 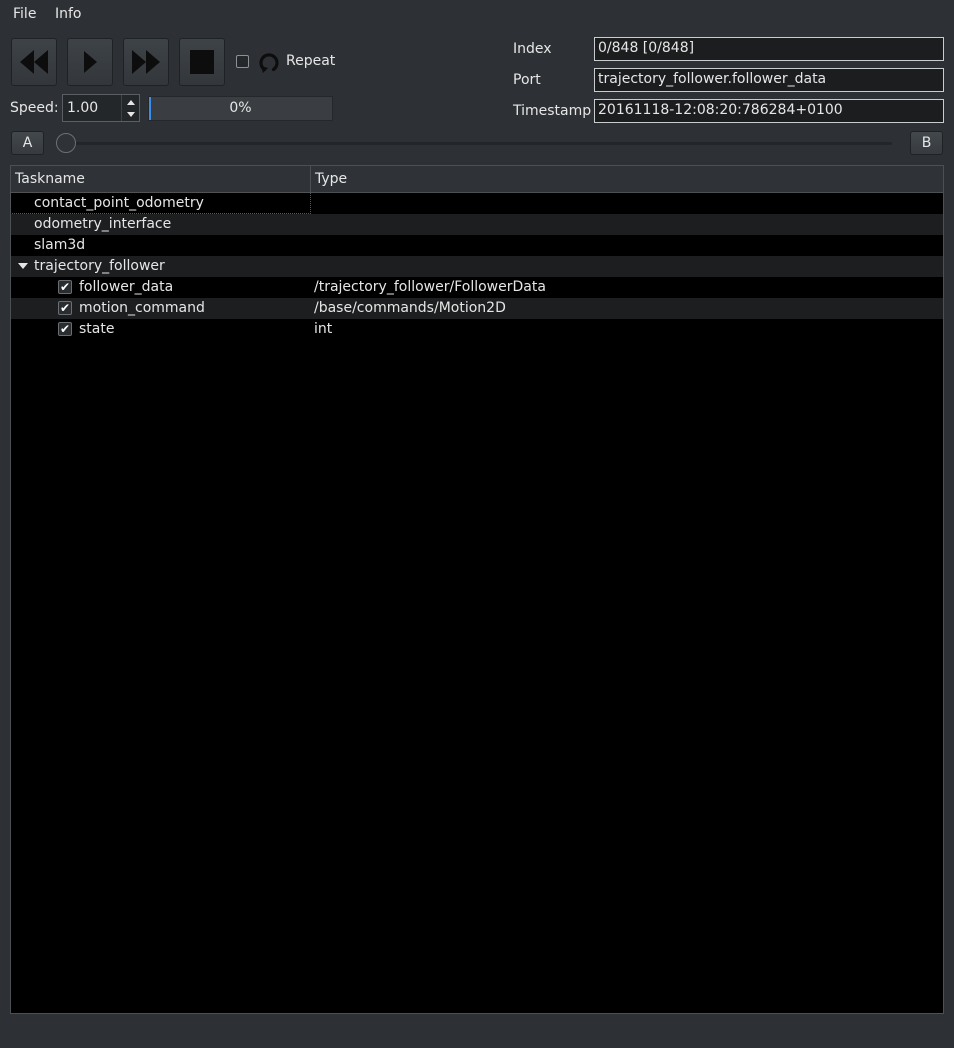 What do you see at coordinates (769, 49) in the screenshot?
I see `index-field: 0/848 [0/848]` at bounding box center [769, 49].